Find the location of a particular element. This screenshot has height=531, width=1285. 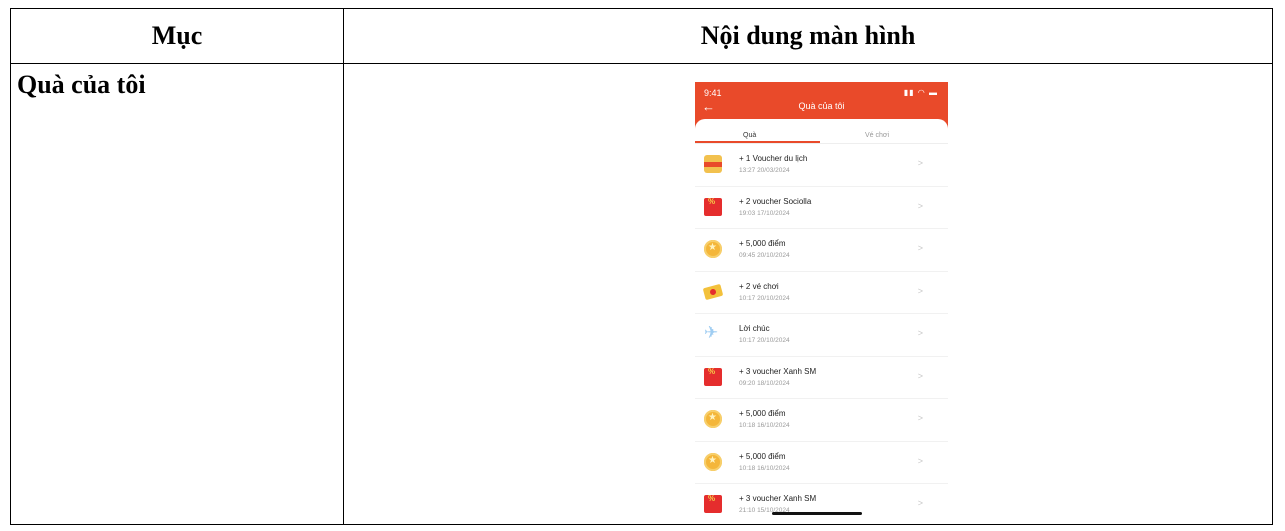

table-header-row: Mục Nội dung màn hình is located at coordinates (641, 36).